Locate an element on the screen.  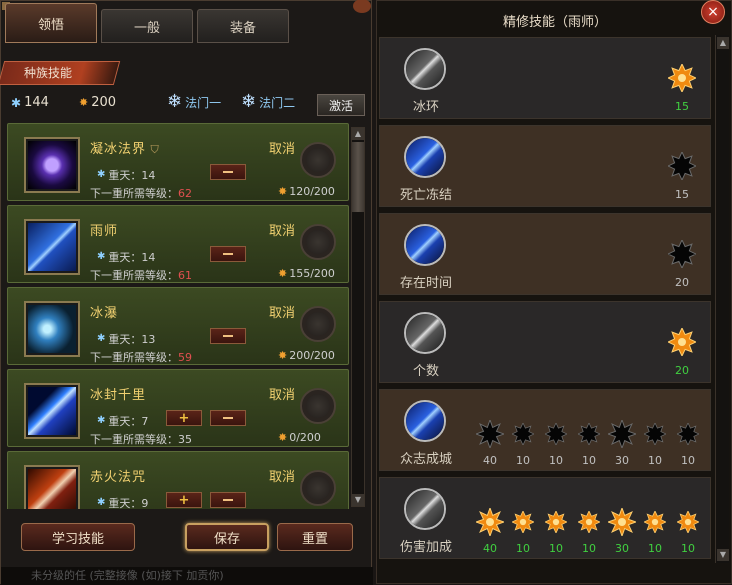
tab-general: 一般 is located at coordinates (147, 26).